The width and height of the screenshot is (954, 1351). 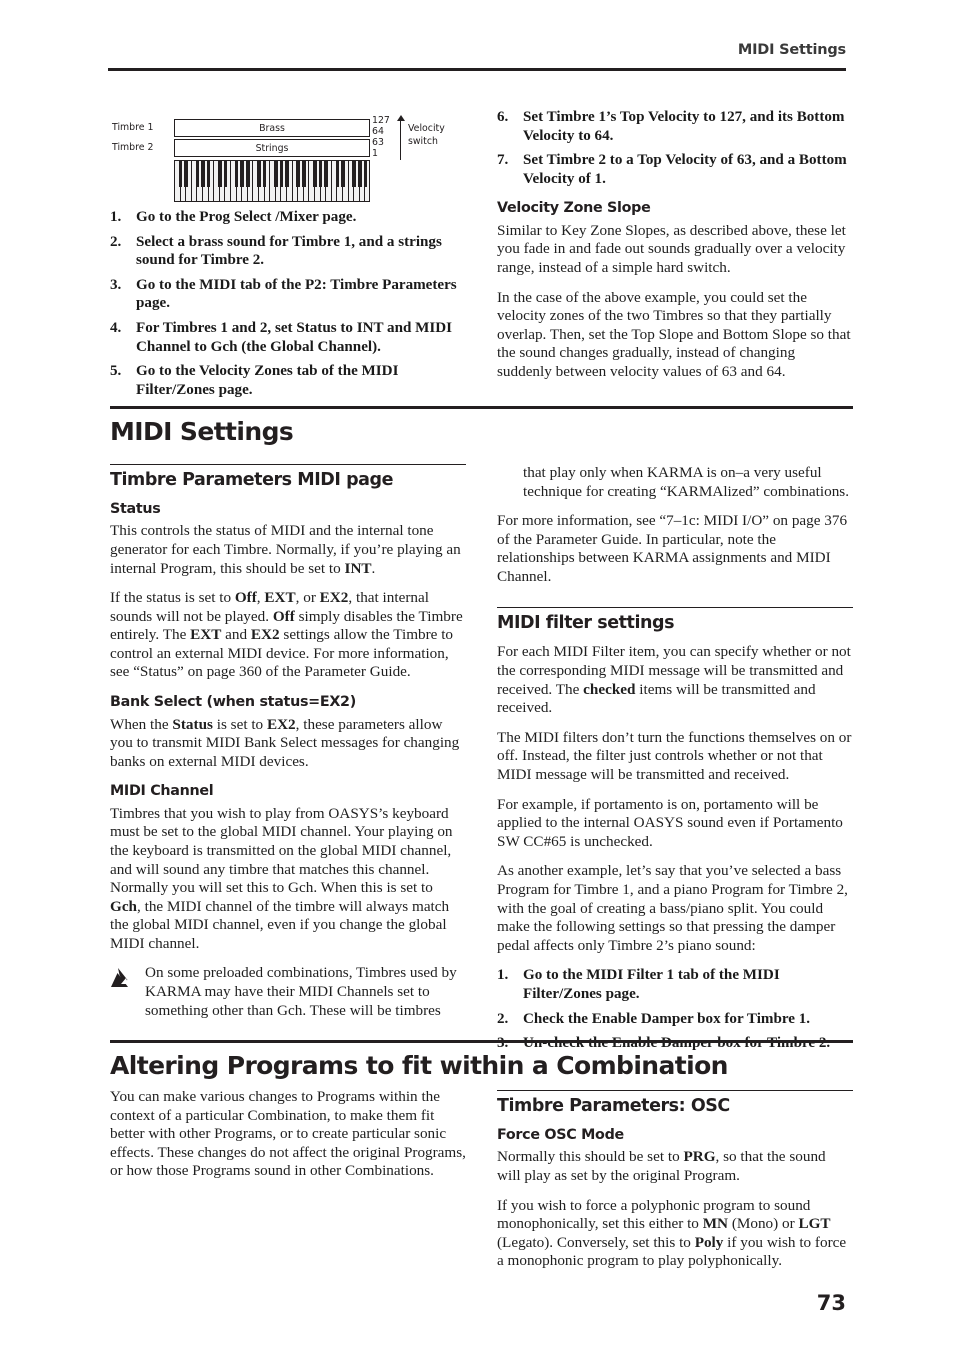 I want to click on osc-p2-mn: MN, so click(x=715, y=1224).